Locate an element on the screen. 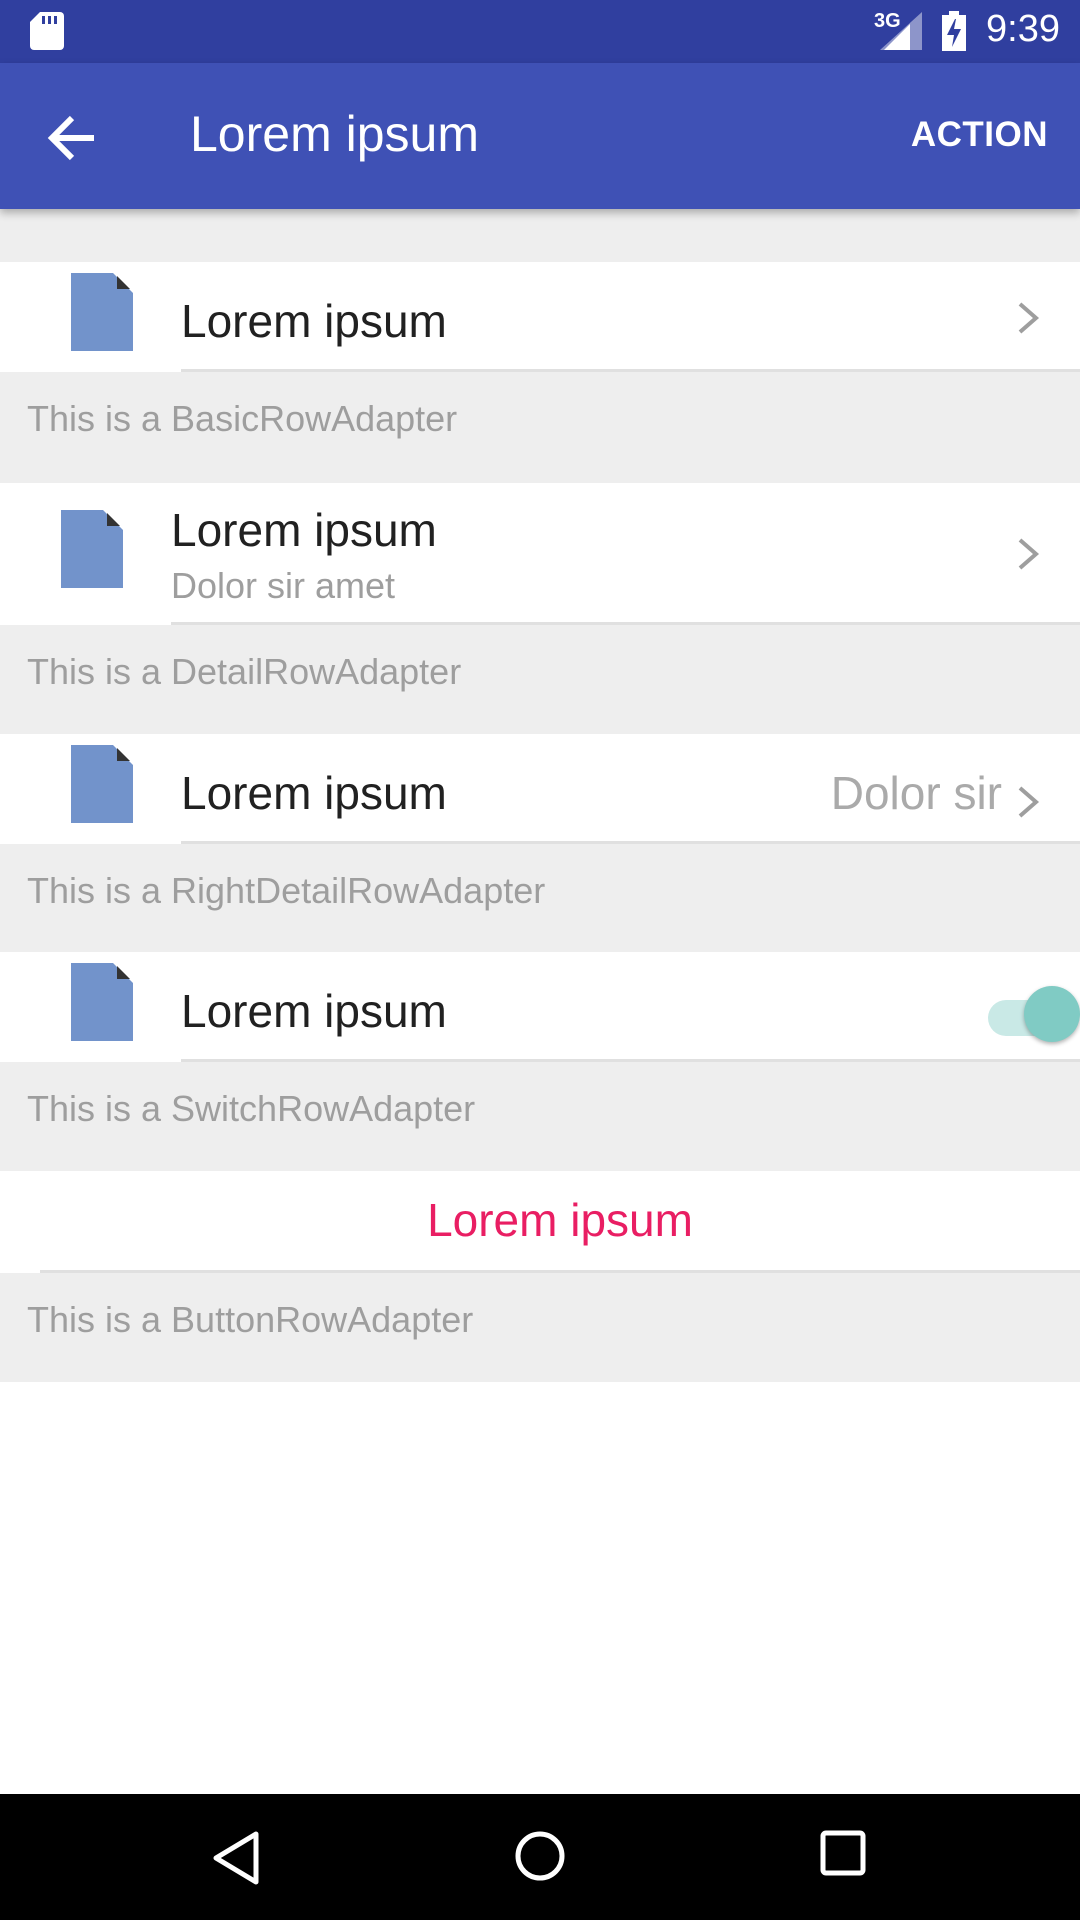 The image size is (1080, 1920). row-subtitle: Dolor sir amet is located at coordinates (283, 585).